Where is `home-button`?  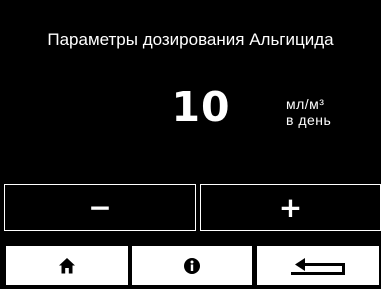 home-button is located at coordinates (67, 265).